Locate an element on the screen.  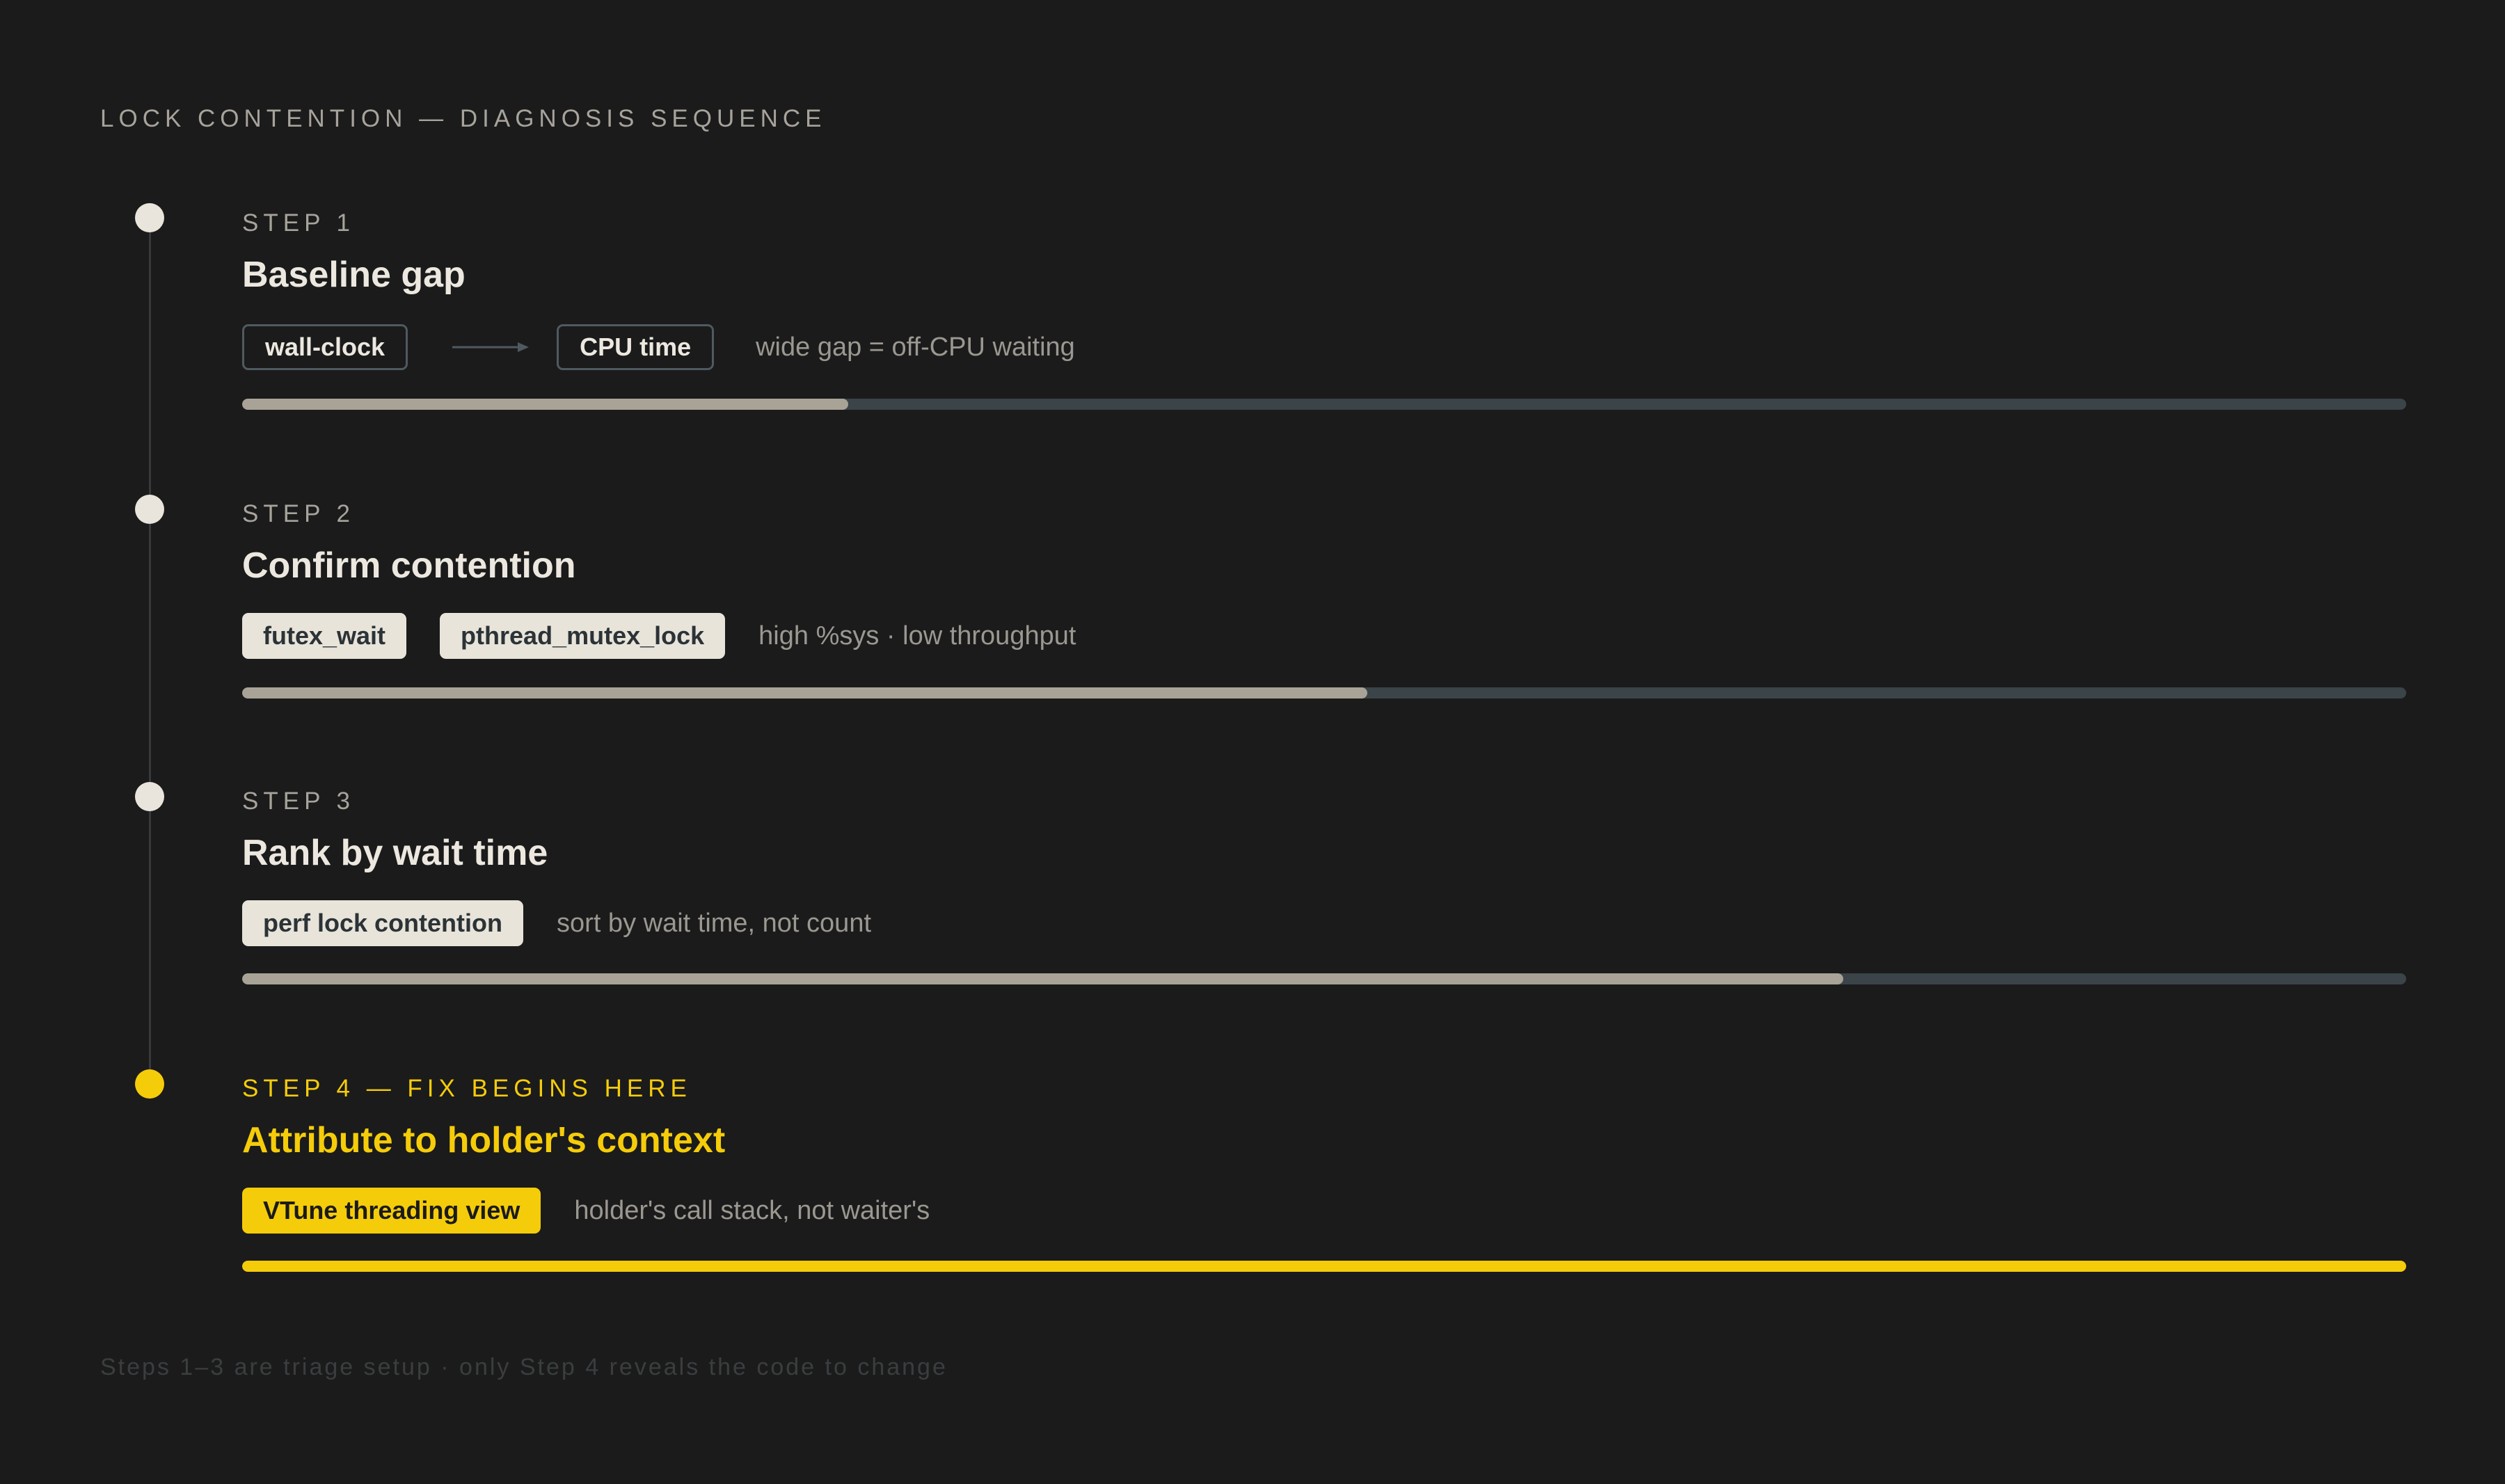
step-1-marker is located at coordinates (149, 218).